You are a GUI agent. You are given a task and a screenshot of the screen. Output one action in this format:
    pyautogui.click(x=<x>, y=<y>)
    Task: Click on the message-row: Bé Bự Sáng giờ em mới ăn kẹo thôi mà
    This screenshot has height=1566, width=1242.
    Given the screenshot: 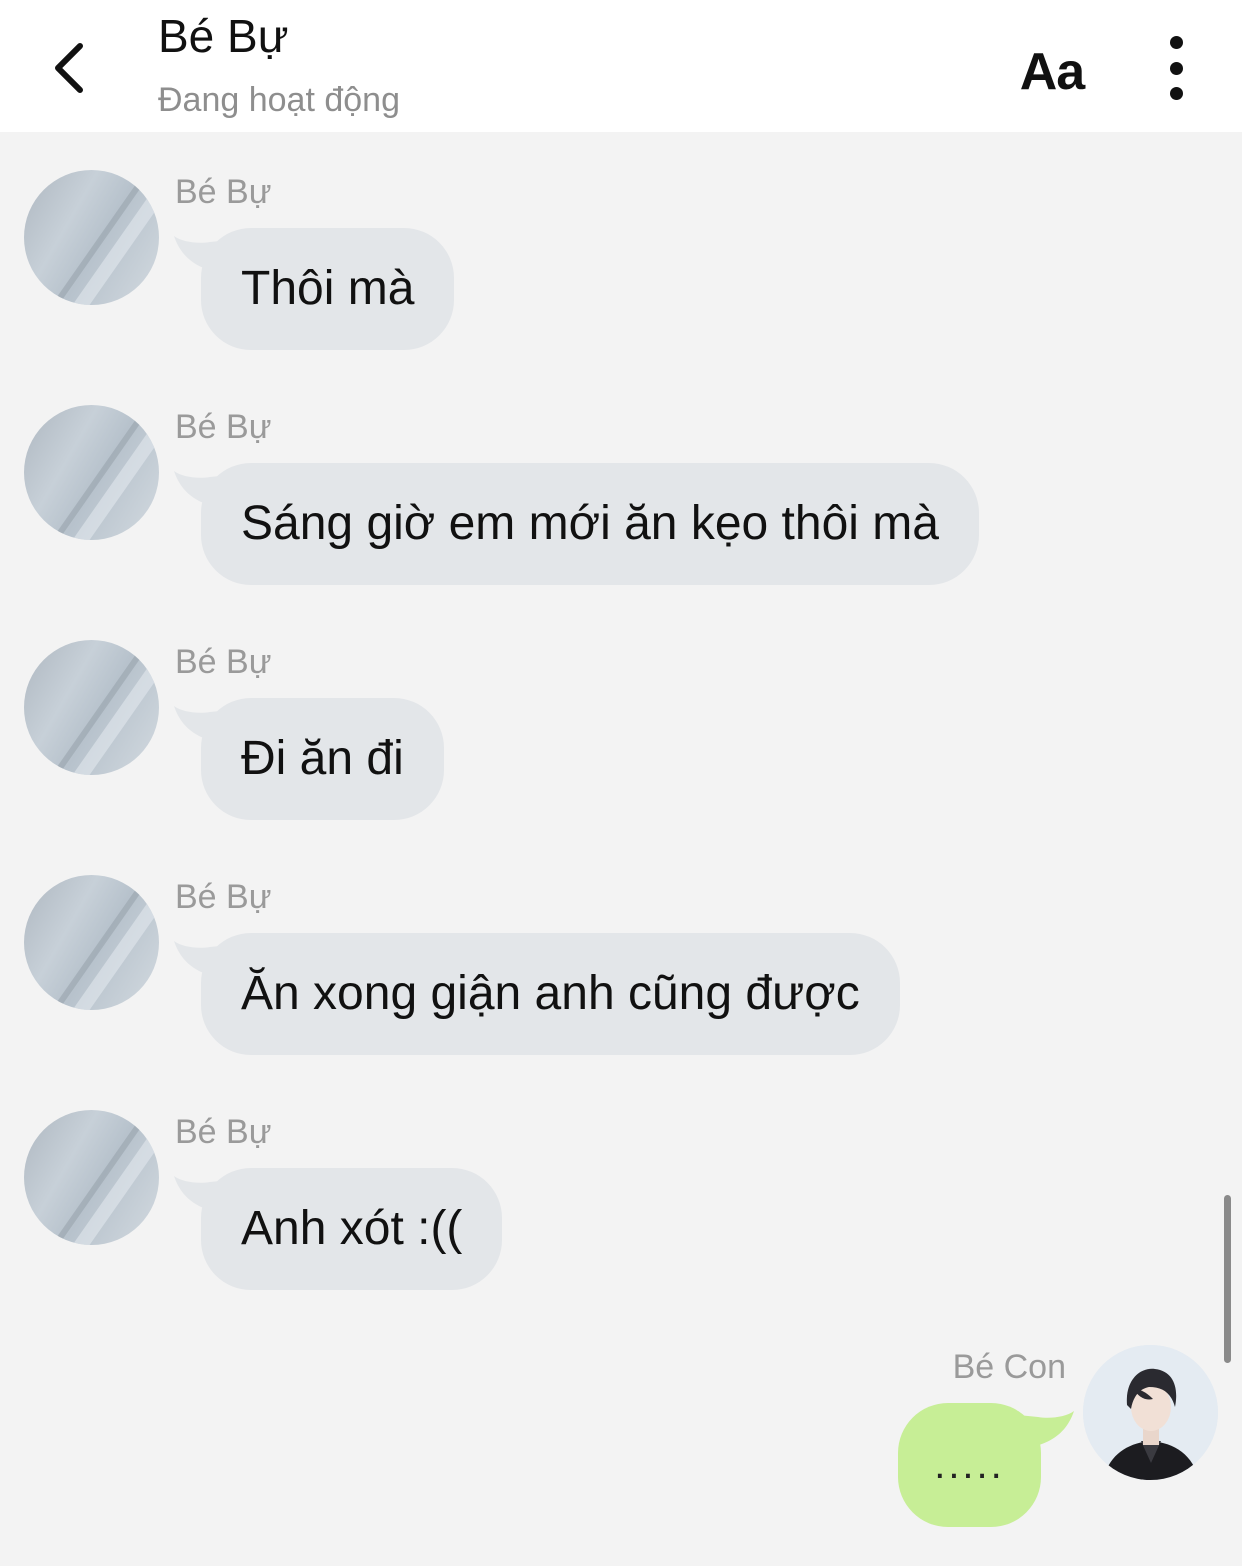 What is the action you would take?
    pyautogui.click(x=621, y=505)
    